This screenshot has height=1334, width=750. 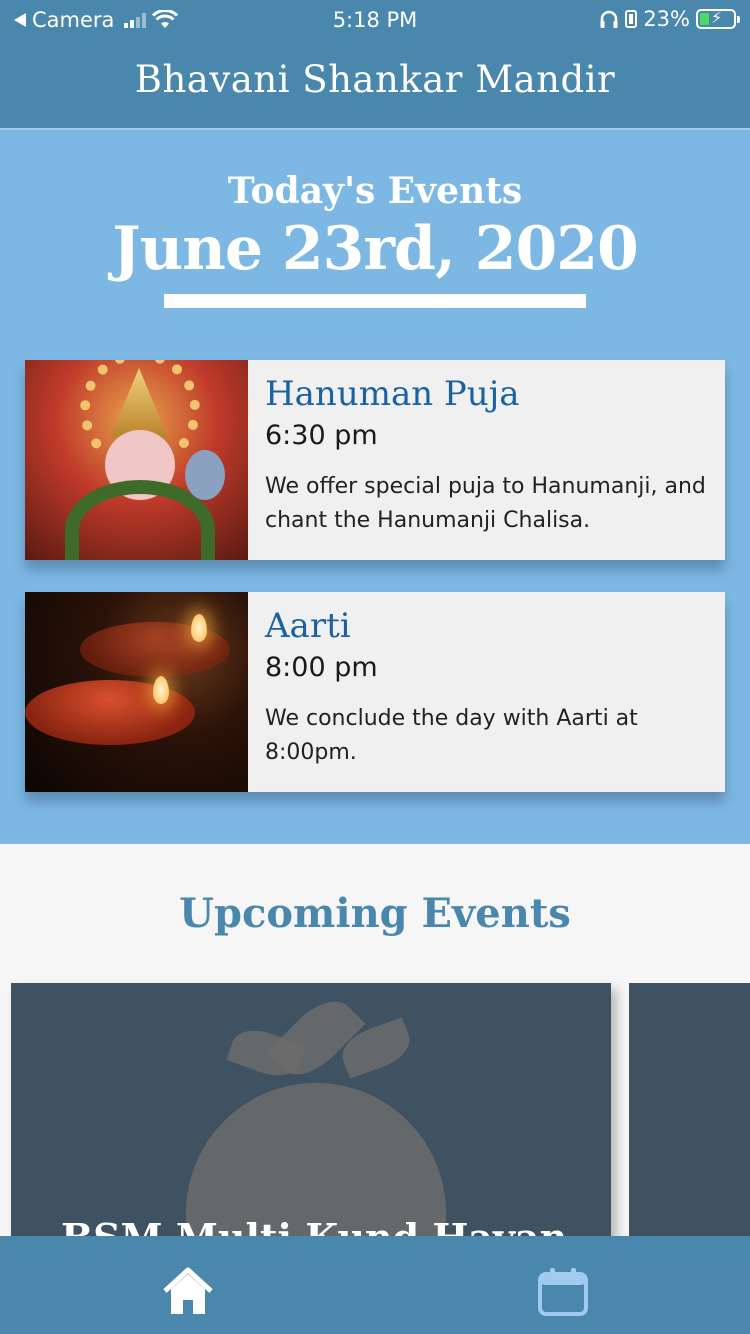 I want to click on bottom-nav, so click(x=375, y=1285).